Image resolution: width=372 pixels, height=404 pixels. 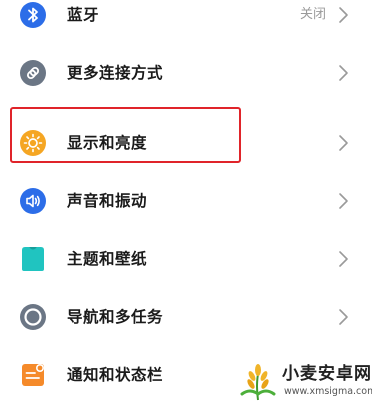 What do you see at coordinates (186, 259) in the screenshot?
I see `settings-item-theme-wallpaper: 主题和壁纸` at bounding box center [186, 259].